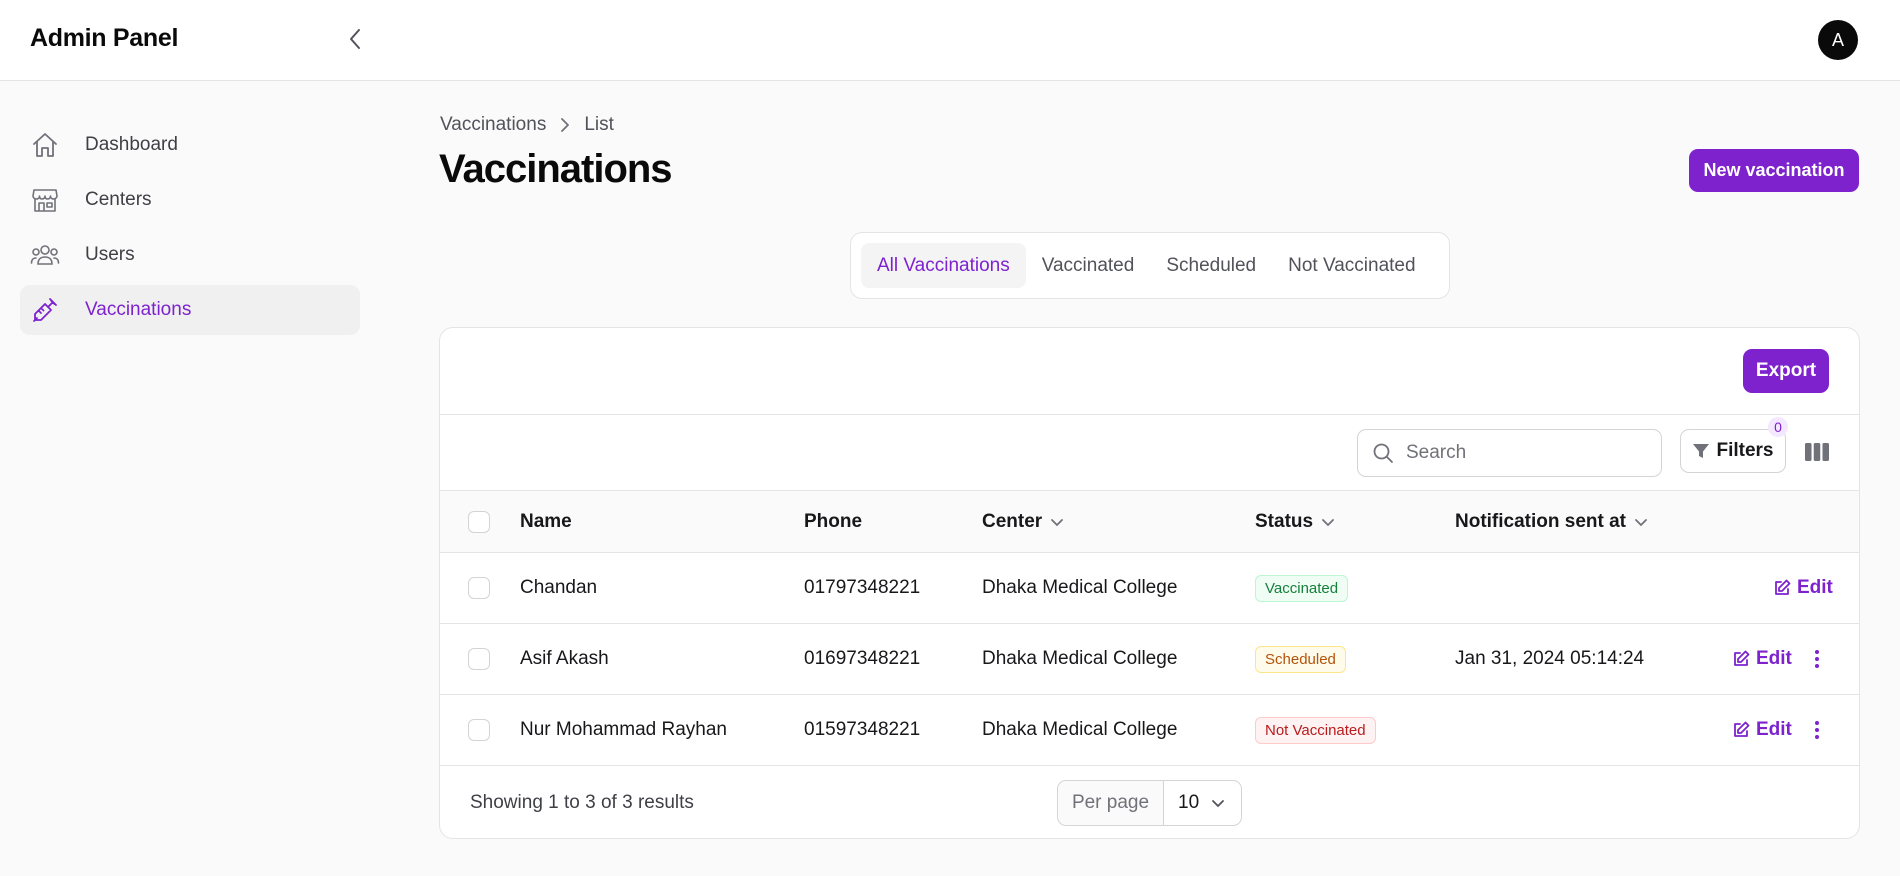  Describe the element at coordinates (1149, 453) in the screenshot. I see `table-toolbar: Filters 0` at that location.